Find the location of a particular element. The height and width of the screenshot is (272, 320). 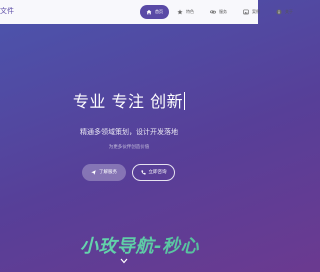

button-label: 立即咨询 is located at coordinates (157, 172).